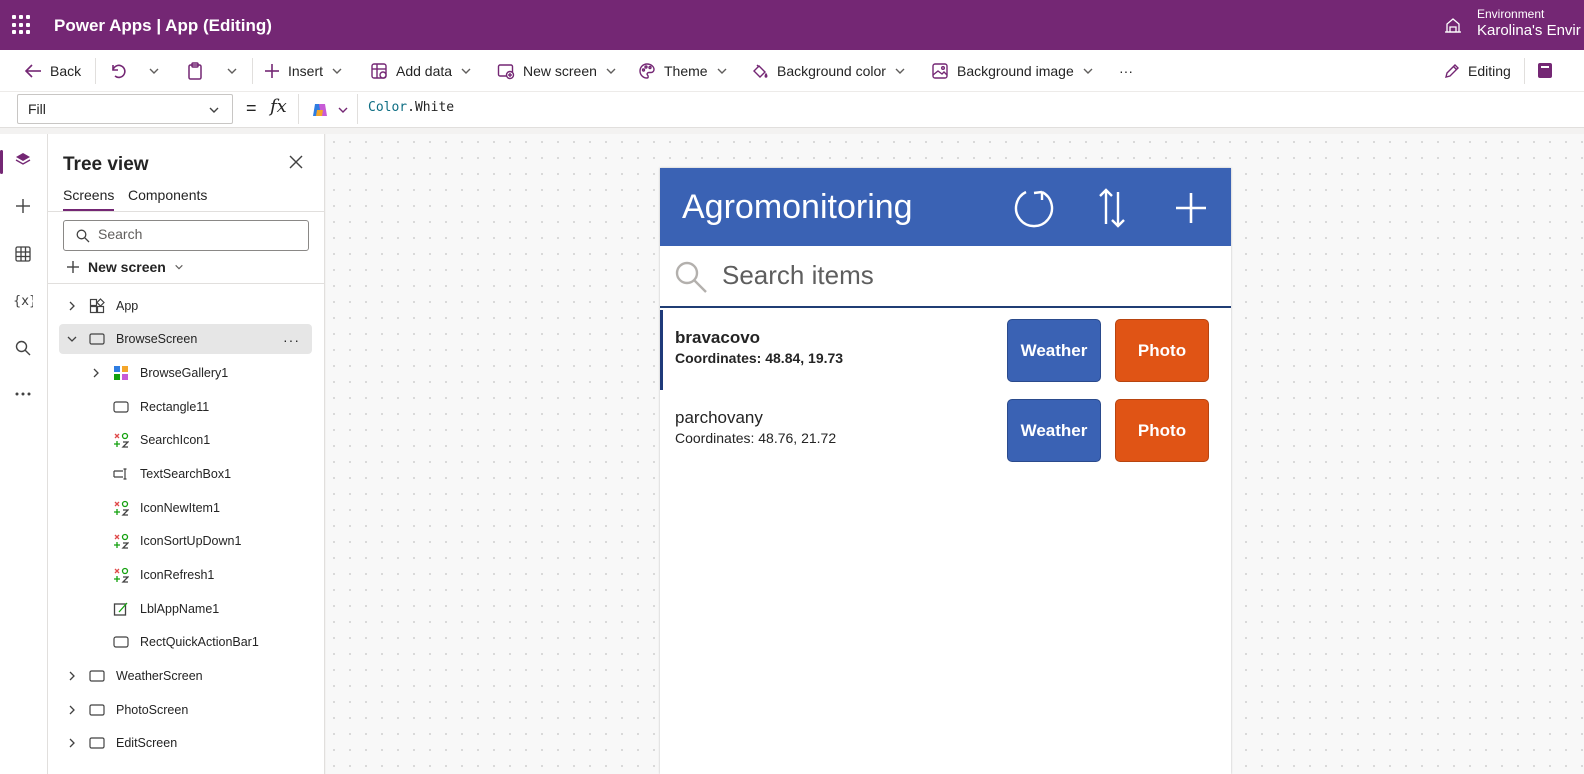 The image size is (1584, 774). What do you see at coordinates (940, 71) in the screenshot?
I see `image-icon` at bounding box center [940, 71].